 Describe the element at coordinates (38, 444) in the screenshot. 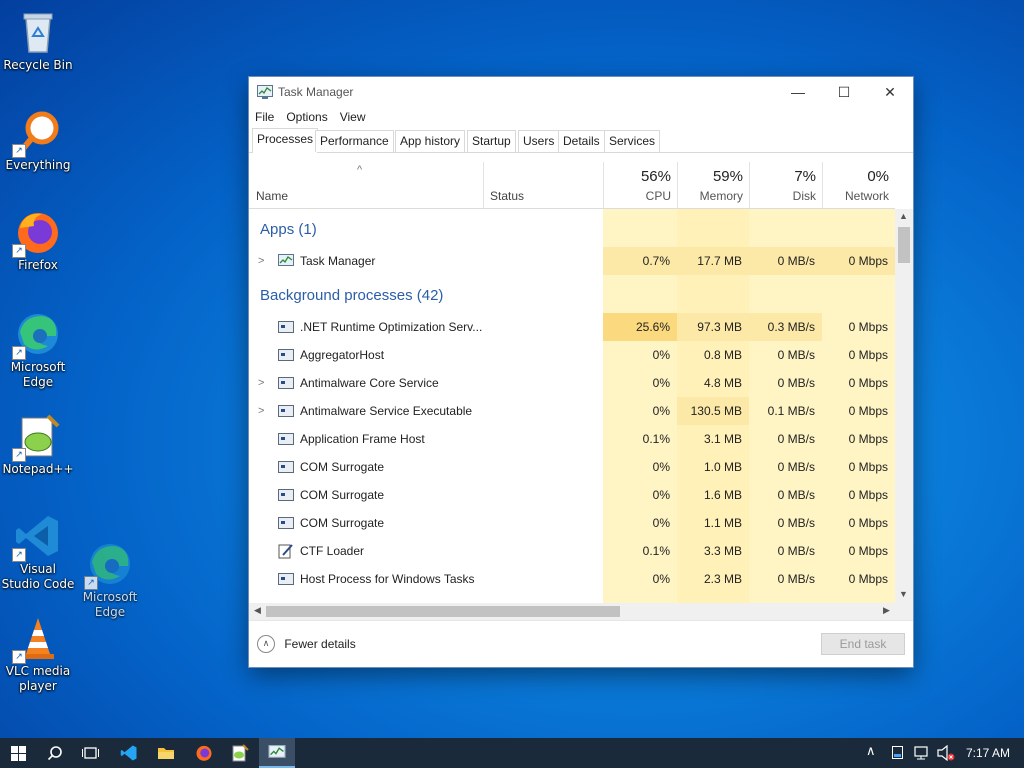

I see `desktop-icon-notepad-plus-plus: ↗ Notepad++` at that location.